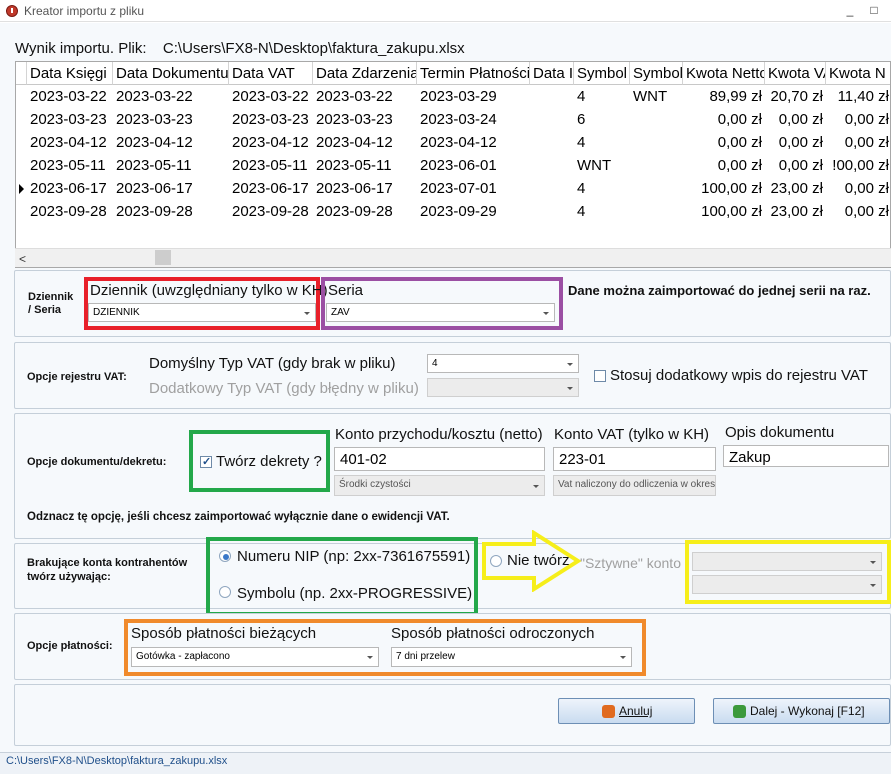 Image resolution: width=891 pixels, height=774 pixels. I want to click on col-header: Data Dokumentu, so click(171, 73).